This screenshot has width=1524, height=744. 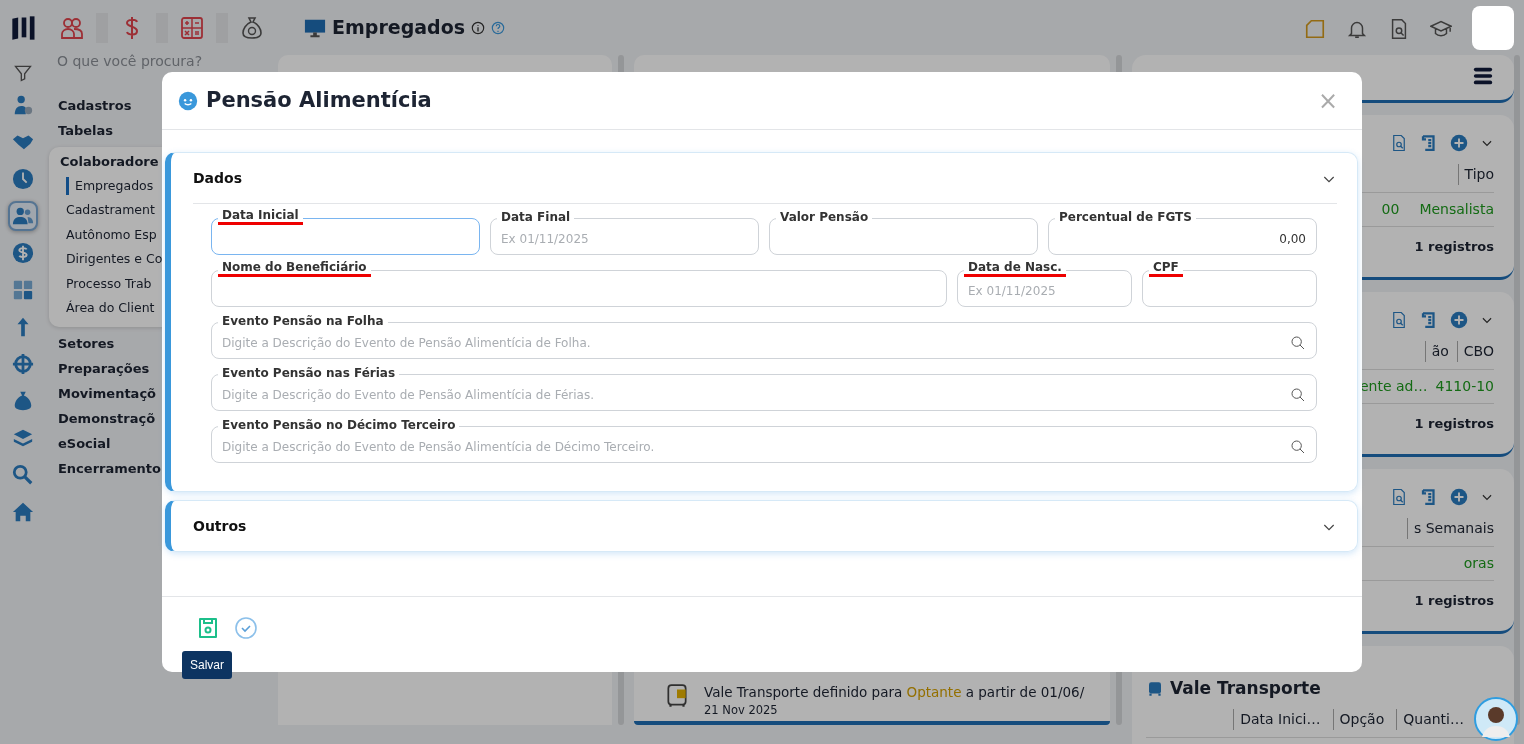 What do you see at coordinates (294, 269) in the screenshot?
I see `field-label: Nome do Beneficiário` at bounding box center [294, 269].